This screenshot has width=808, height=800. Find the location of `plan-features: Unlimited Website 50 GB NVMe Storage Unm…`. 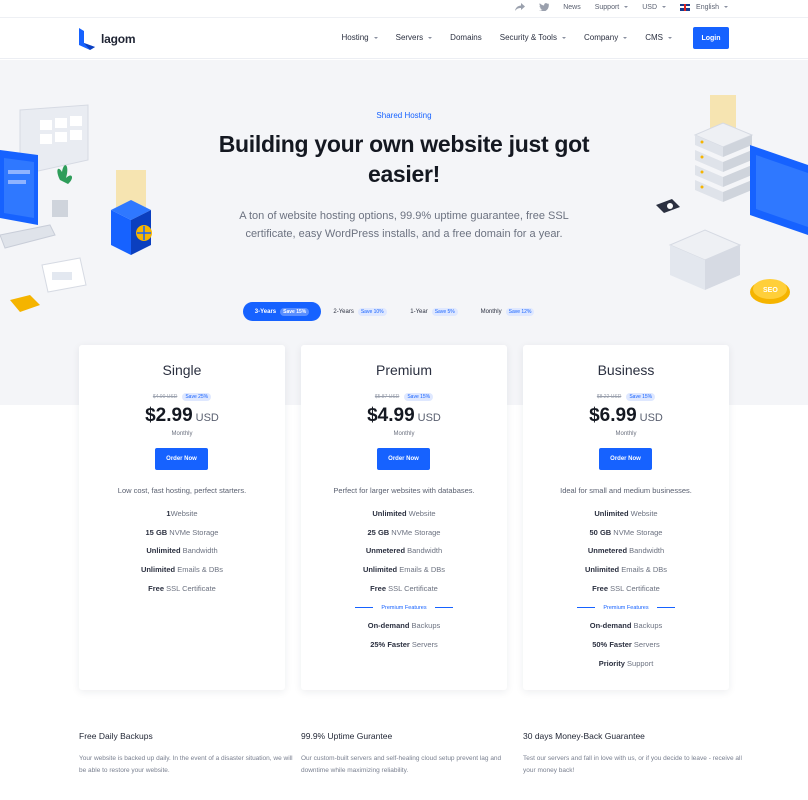

plan-features: Unlimited Website 50 GB NVMe Storage Unm… is located at coordinates (626, 589).